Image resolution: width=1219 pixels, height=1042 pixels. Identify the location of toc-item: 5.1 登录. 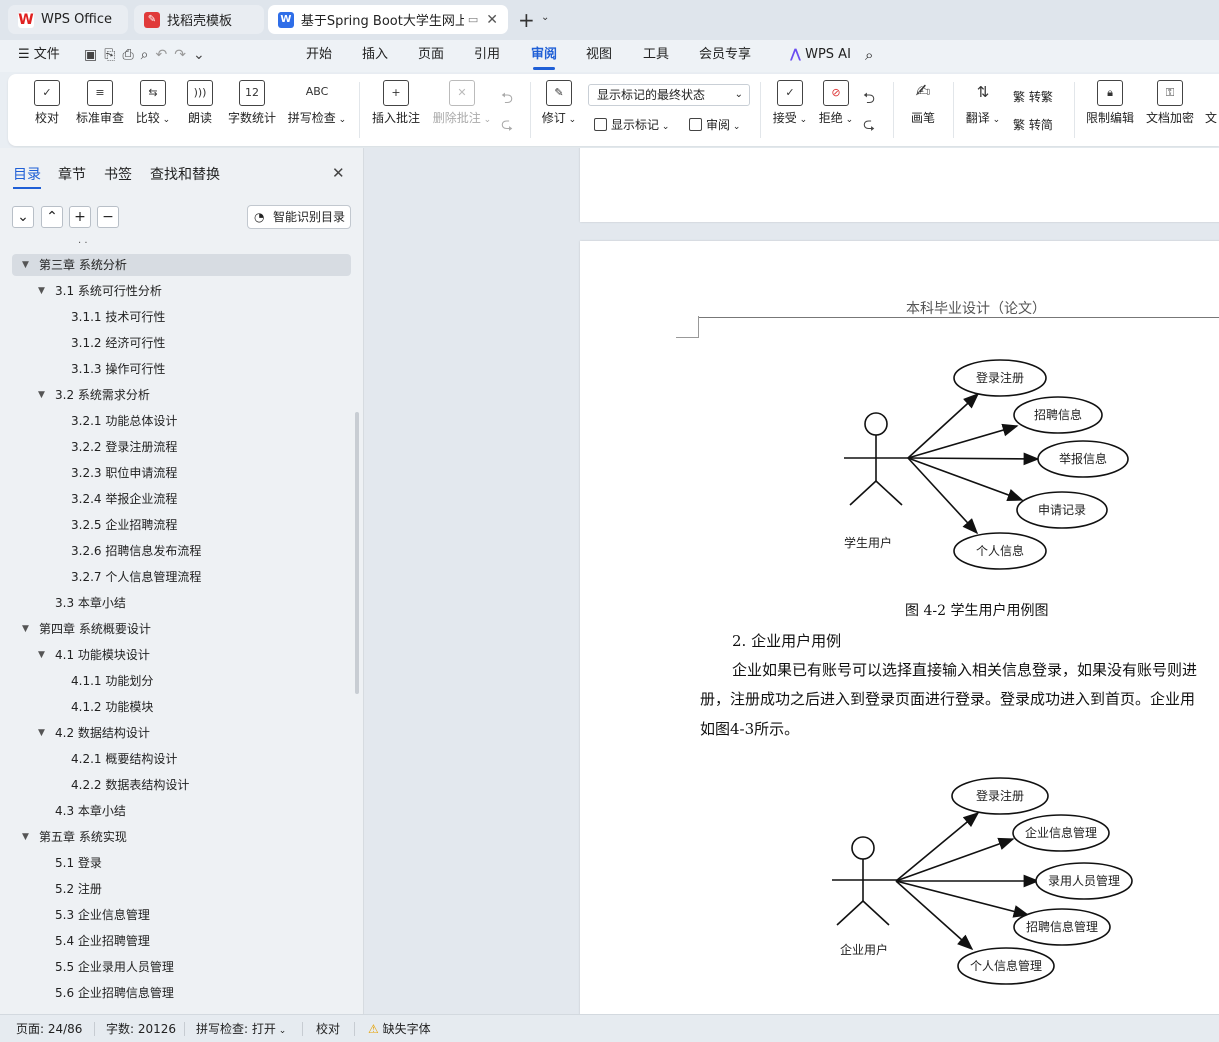
(175, 863).